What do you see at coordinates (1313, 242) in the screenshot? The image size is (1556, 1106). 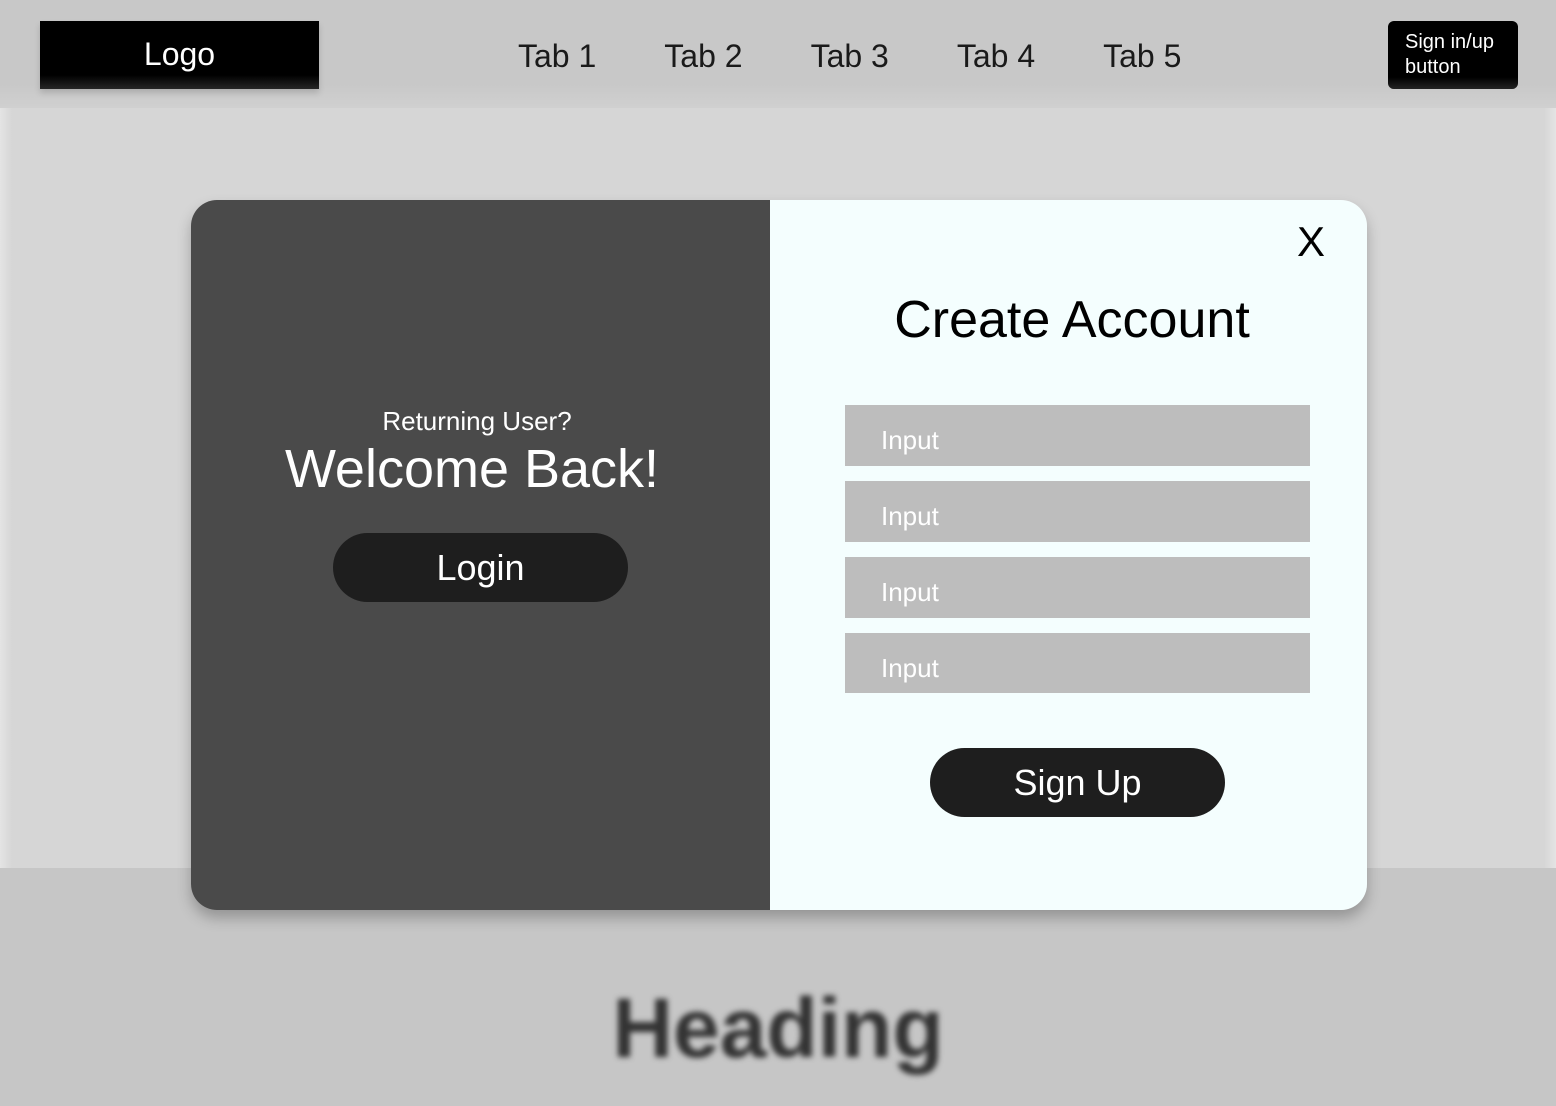 I see `close-button: X` at bounding box center [1313, 242].